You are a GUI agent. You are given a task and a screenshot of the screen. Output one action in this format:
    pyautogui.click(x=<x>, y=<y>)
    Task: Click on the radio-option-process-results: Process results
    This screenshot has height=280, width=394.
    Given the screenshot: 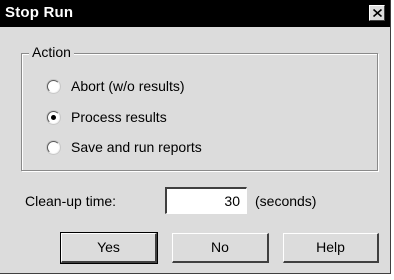 What is the action you would take?
    pyautogui.click(x=107, y=117)
    